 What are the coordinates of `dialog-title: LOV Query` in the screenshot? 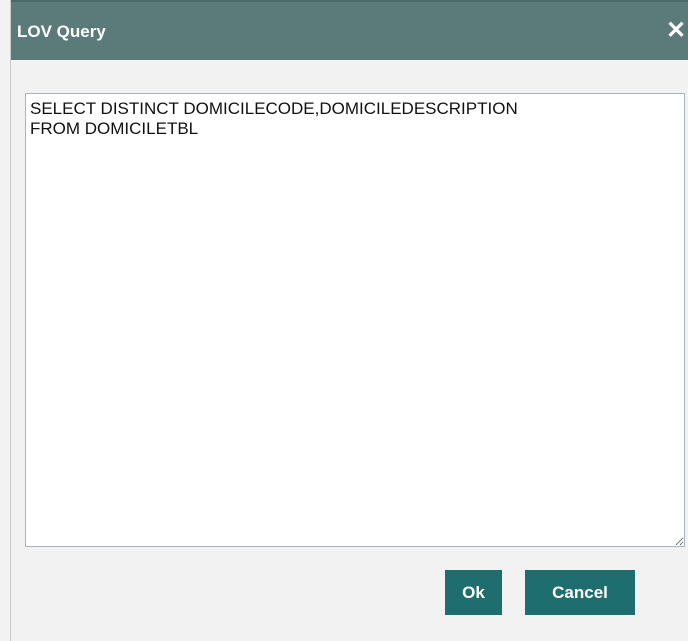 It's located at (61, 31).